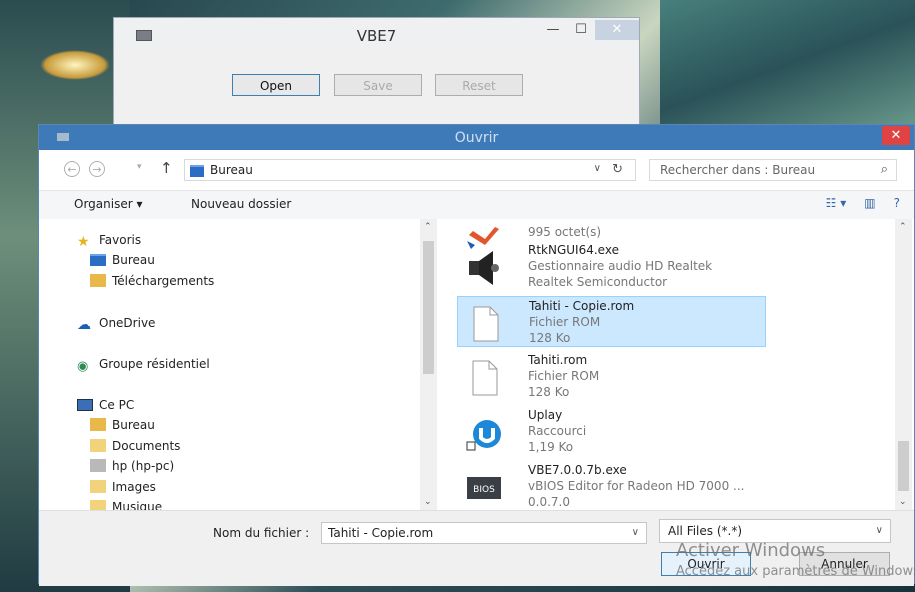 The image size is (915, 592). Describe the element at coordinates (617, 169) in the screenshot. I see `refresh-icon: ↻` at that location.